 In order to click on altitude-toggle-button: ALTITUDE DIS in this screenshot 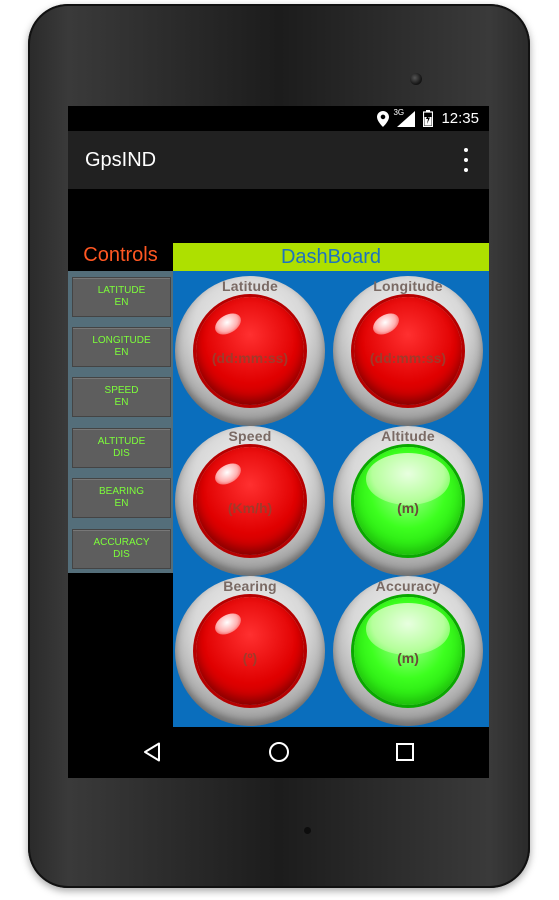, I will do `click(121, 448)`.